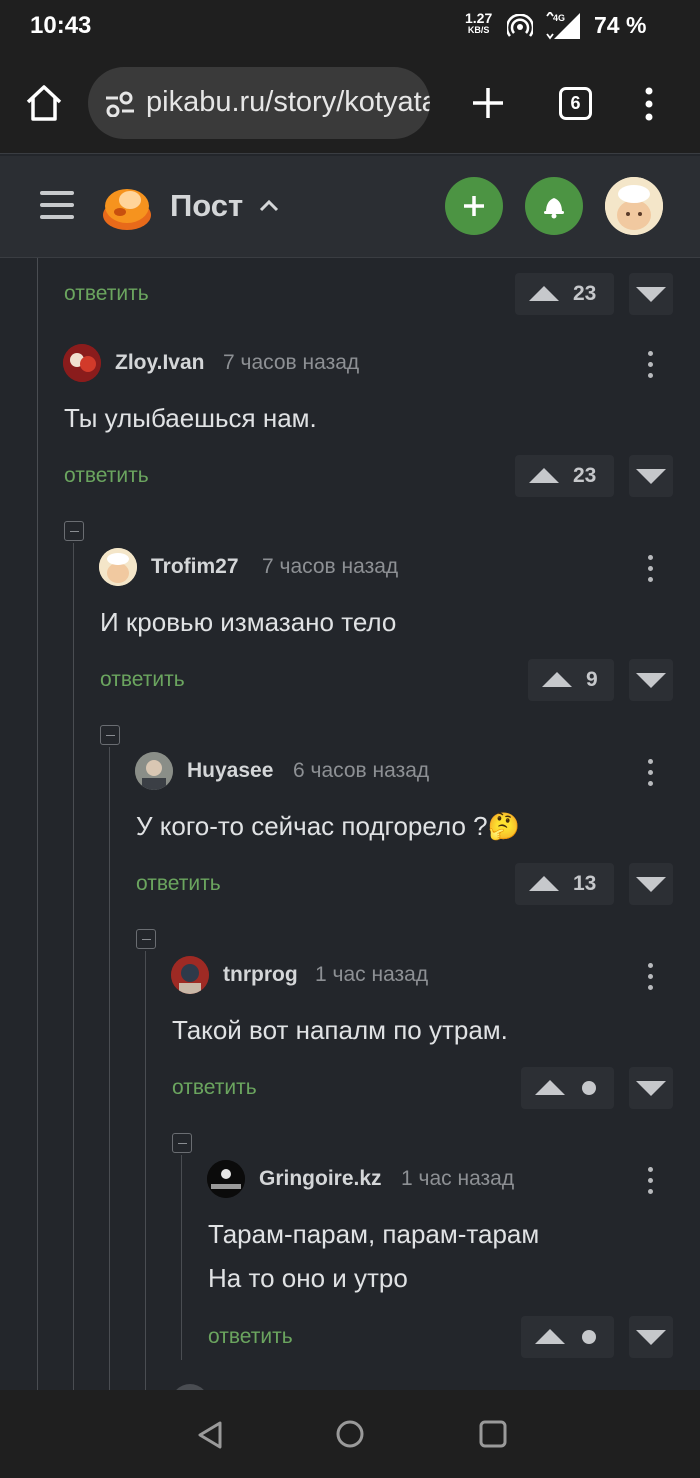 The width and height of the screenshot is (700, 1478). What do you see at coordinates (592, 679) in the screenshot?
I see `vote-count: 9` at bounding box center [592, 679].